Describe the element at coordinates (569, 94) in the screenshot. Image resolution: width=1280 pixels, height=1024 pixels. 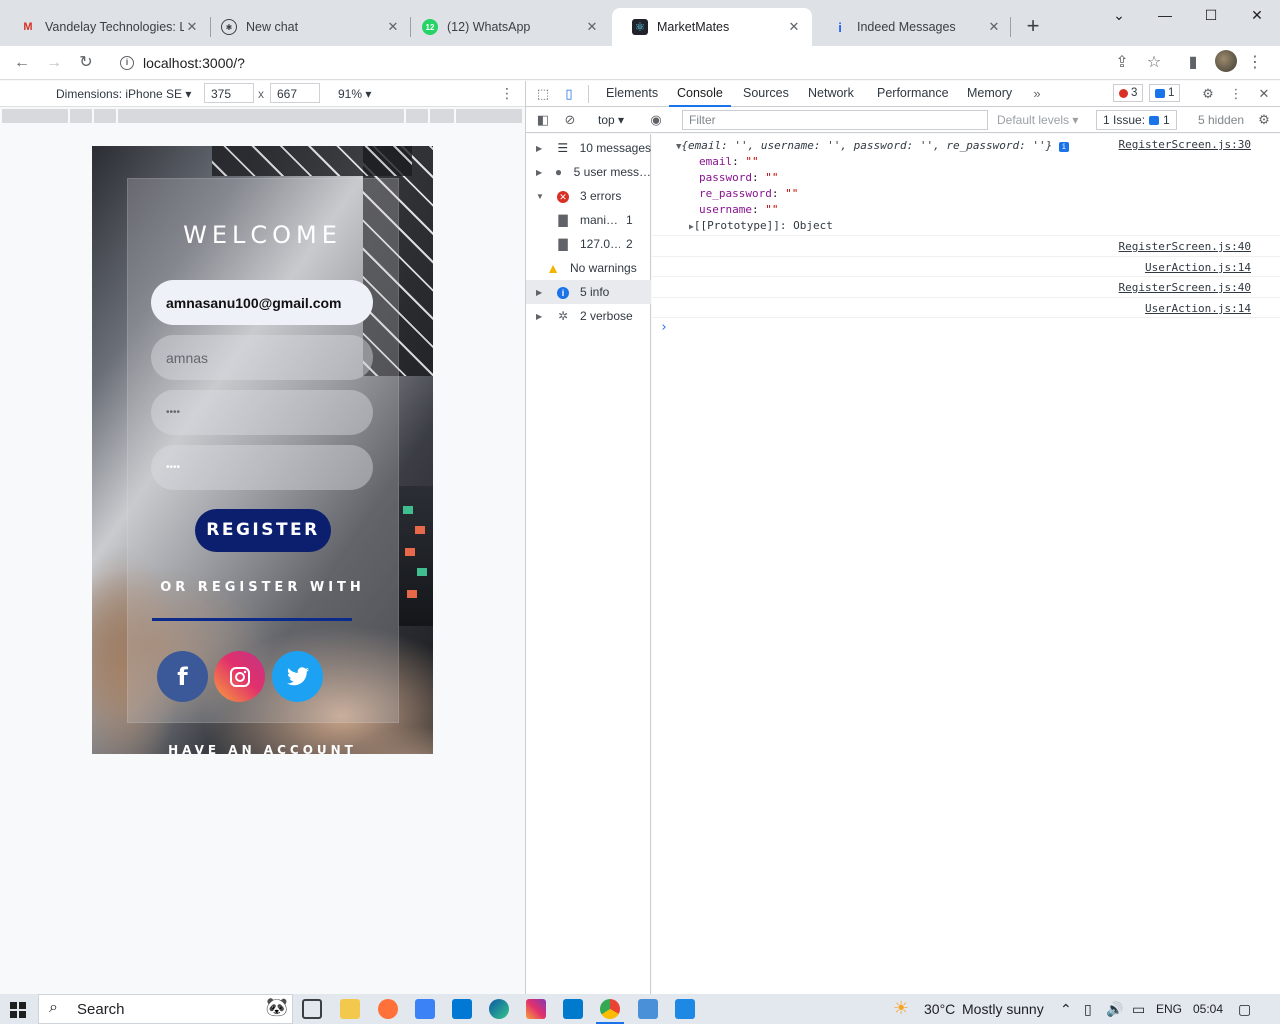
I see `device-toggle-icon: ▯` at that location.